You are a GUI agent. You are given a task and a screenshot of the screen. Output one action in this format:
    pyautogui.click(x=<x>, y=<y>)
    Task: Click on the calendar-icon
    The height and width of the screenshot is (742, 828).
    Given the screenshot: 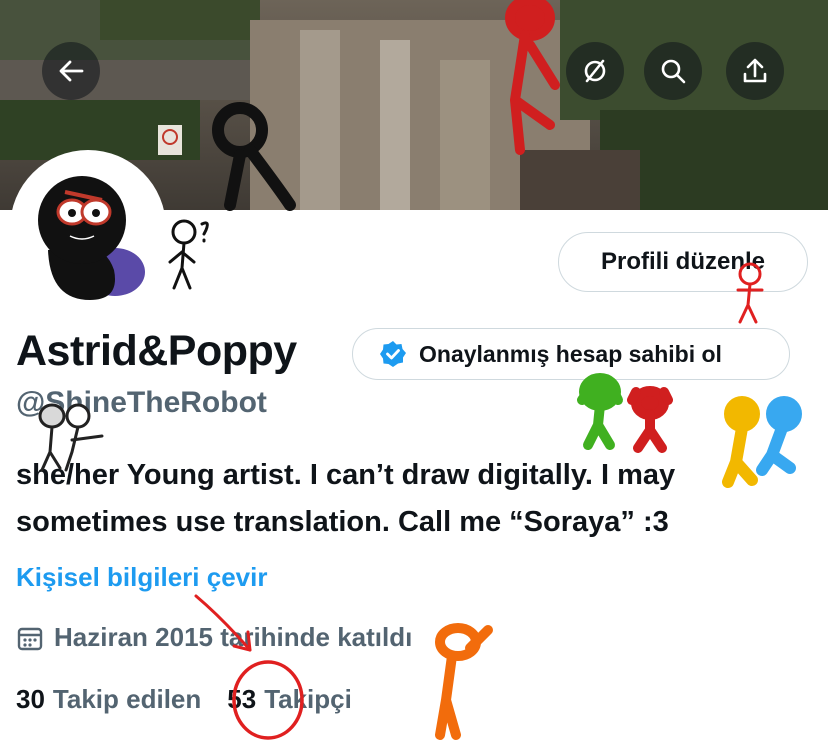 What is the action you would take?
    pyautogui.click(x=30, y=638)
    